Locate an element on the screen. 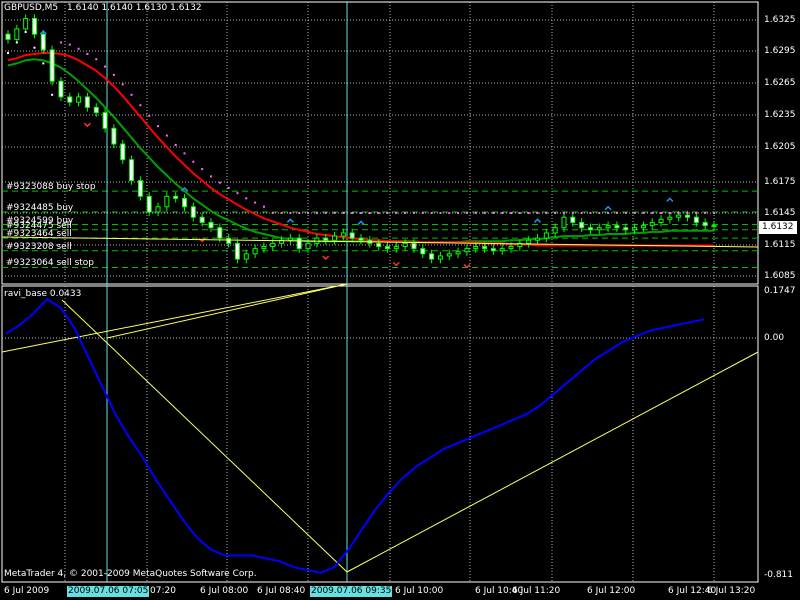  time-axis-label: 6 Jul 10:00 is located at coordinates (419, 591).